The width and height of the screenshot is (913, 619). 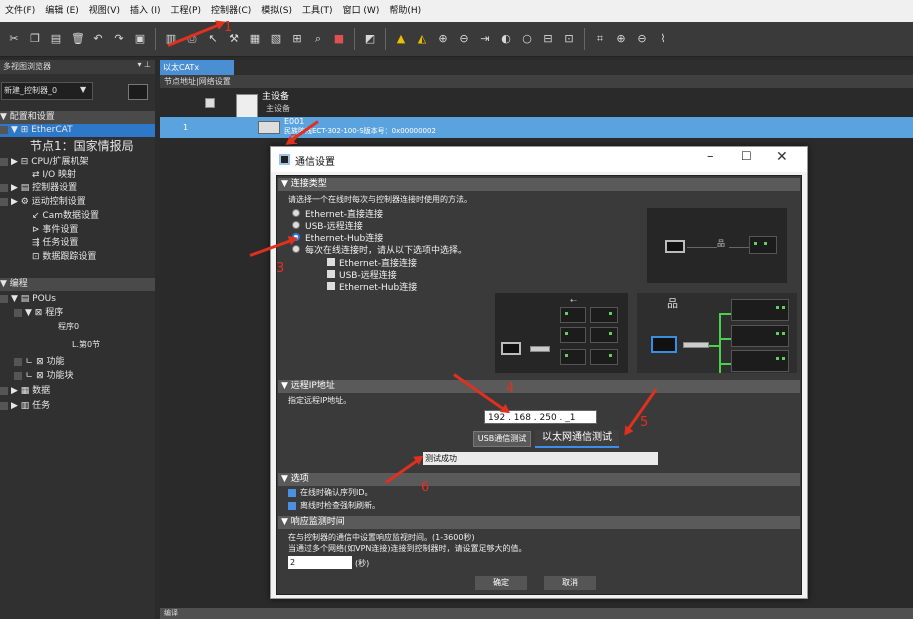 I want to click on section-connection-type: ▼ 连接类型, so click(x=539, y=184).